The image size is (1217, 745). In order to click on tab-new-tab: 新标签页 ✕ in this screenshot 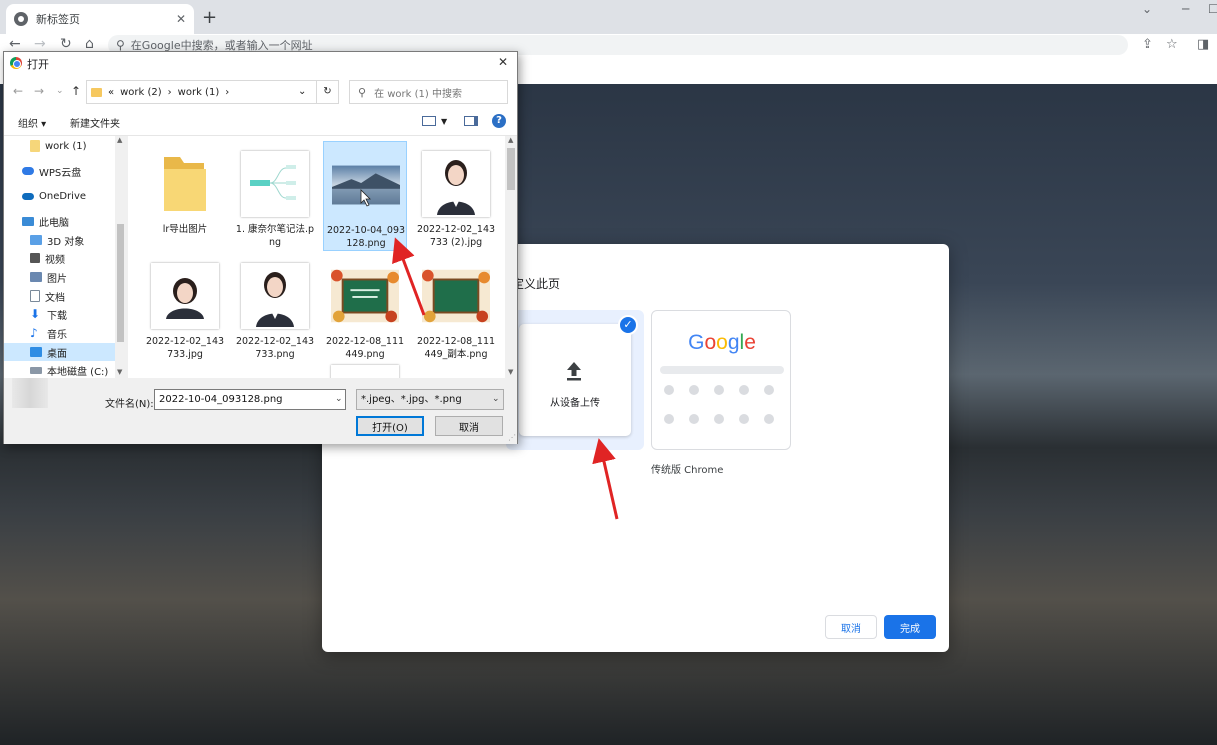, I will do `click(100, 19)`.